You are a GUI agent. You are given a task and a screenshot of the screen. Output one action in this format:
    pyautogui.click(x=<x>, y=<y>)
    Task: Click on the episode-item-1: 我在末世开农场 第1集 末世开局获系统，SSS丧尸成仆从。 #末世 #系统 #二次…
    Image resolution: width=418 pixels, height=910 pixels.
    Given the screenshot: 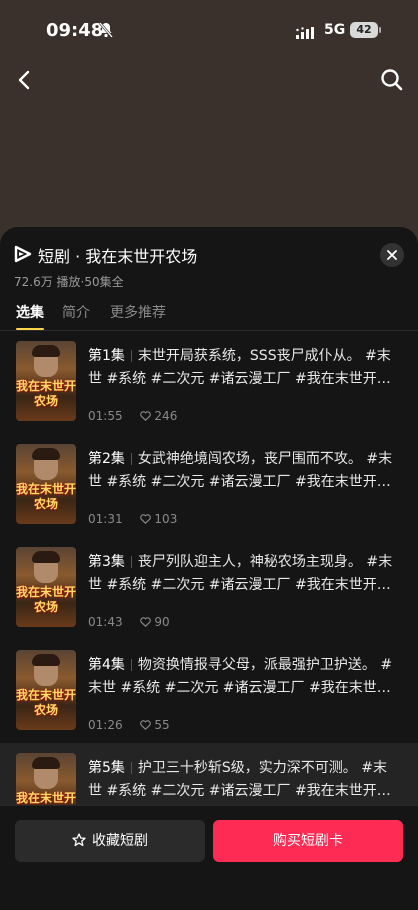 What is the action you would take?
    pyautogui.click(x=209, y=382)
    